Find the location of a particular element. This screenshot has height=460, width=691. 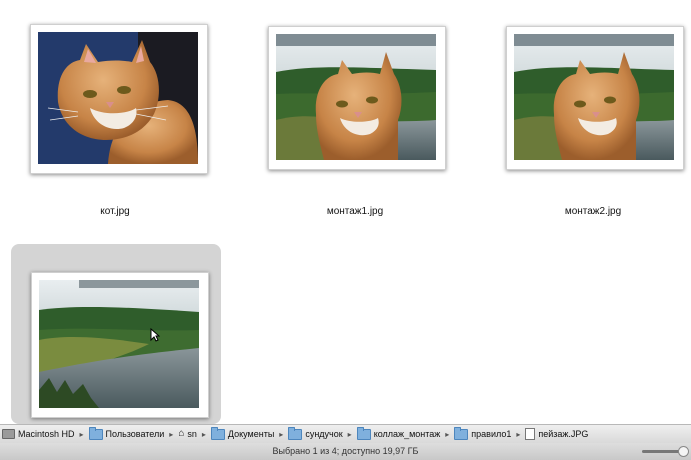

cat-photo is located at coordinates (118, 98).